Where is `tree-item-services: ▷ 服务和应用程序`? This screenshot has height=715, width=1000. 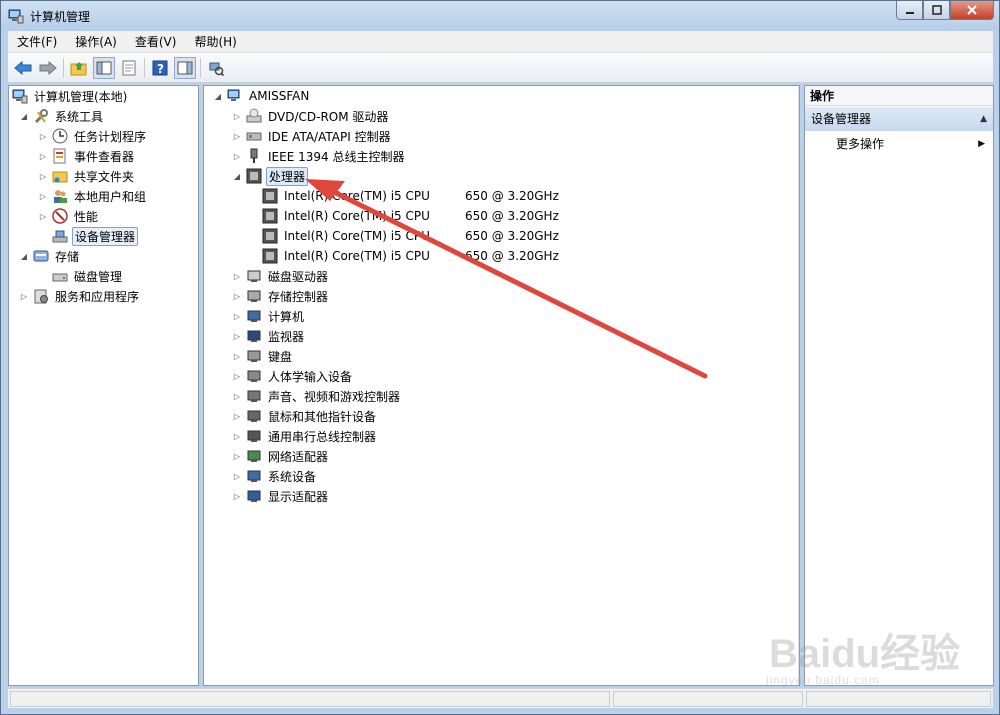 tree-item-services: ▷ 服务和应用程序 is located at coordinates (80, 296).